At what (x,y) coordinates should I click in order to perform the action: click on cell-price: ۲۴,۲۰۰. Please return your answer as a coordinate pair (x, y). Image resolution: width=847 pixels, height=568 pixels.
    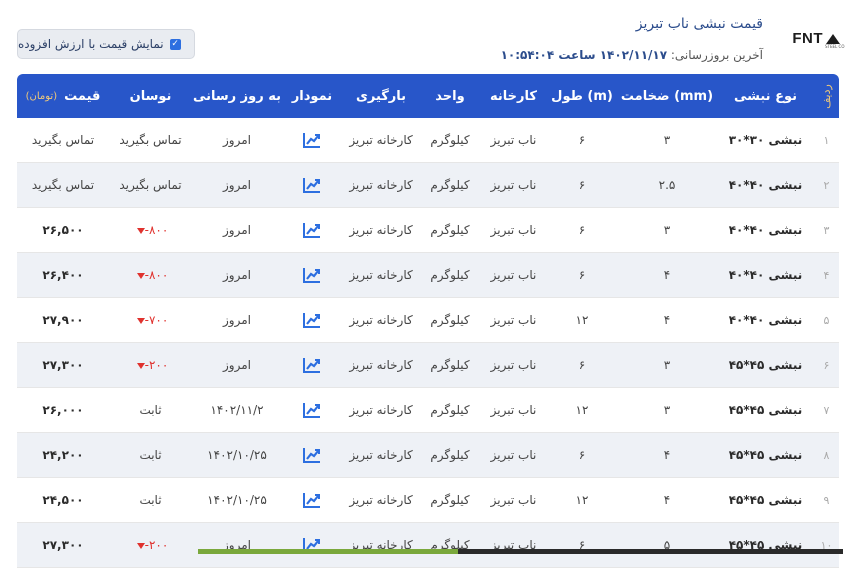
    Looking at the image, I should click on (63, 455).